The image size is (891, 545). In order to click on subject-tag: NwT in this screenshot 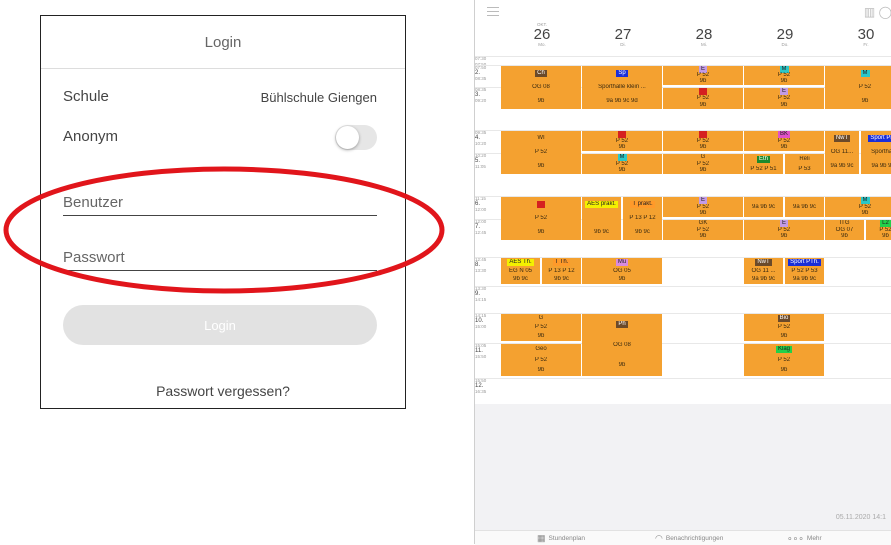, I will do `click(842, 138)`.